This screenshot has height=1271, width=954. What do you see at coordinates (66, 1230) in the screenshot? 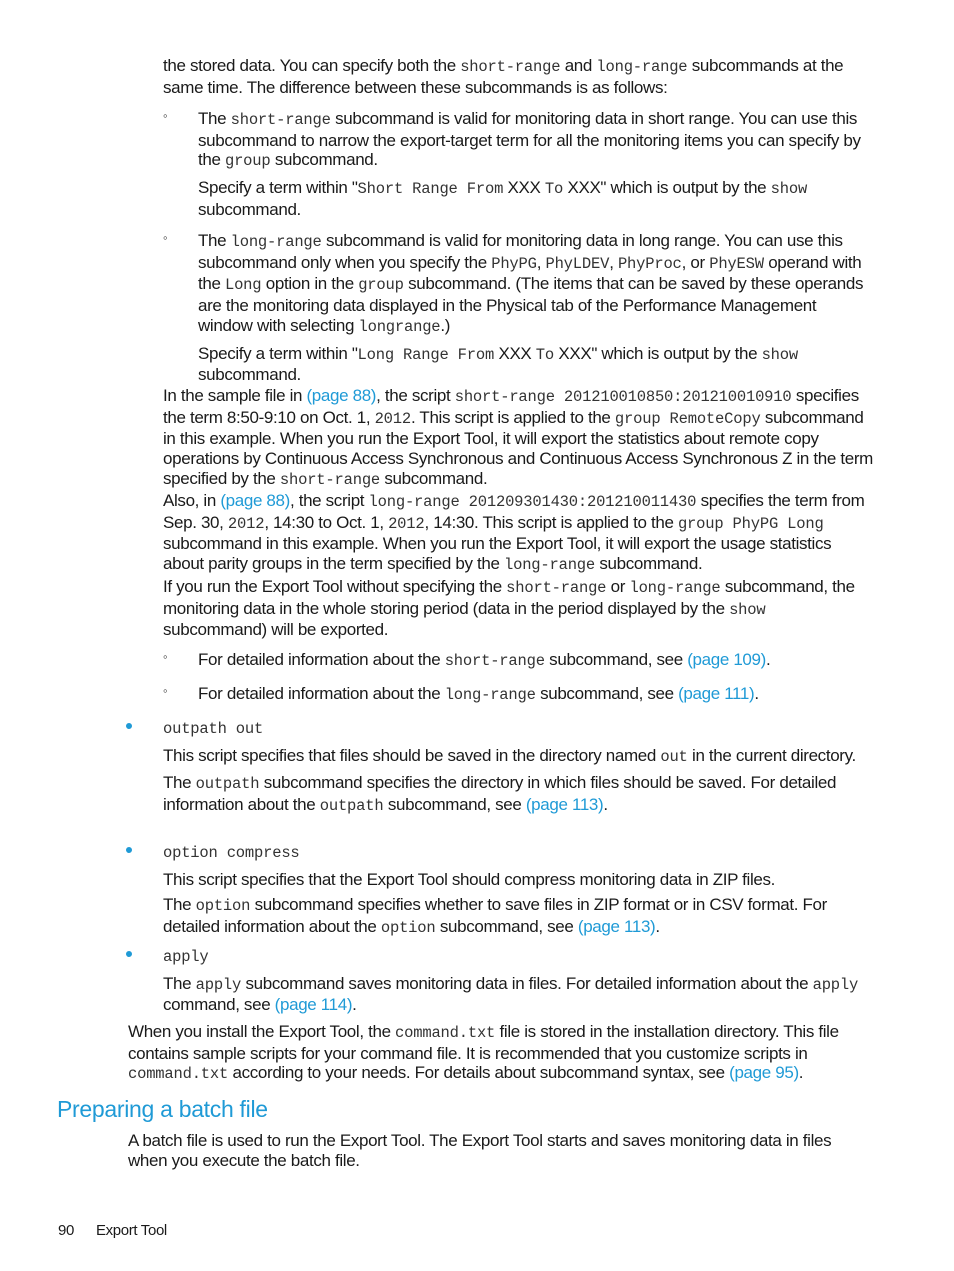
I see `page-number: 90` at bounding box center [66, 1230].